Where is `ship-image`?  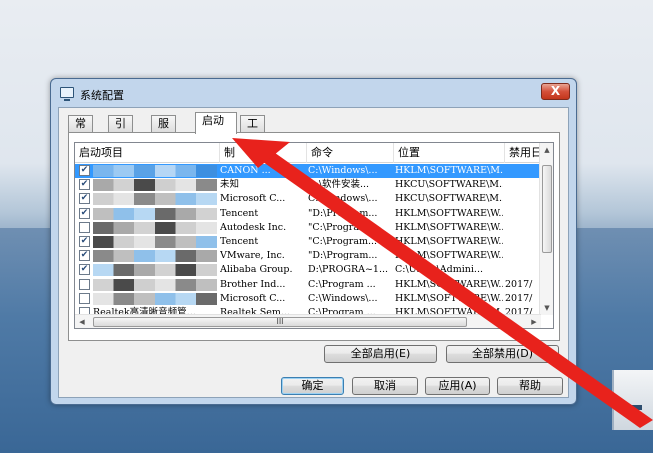
ship-image is located at coordinates (632, 400).